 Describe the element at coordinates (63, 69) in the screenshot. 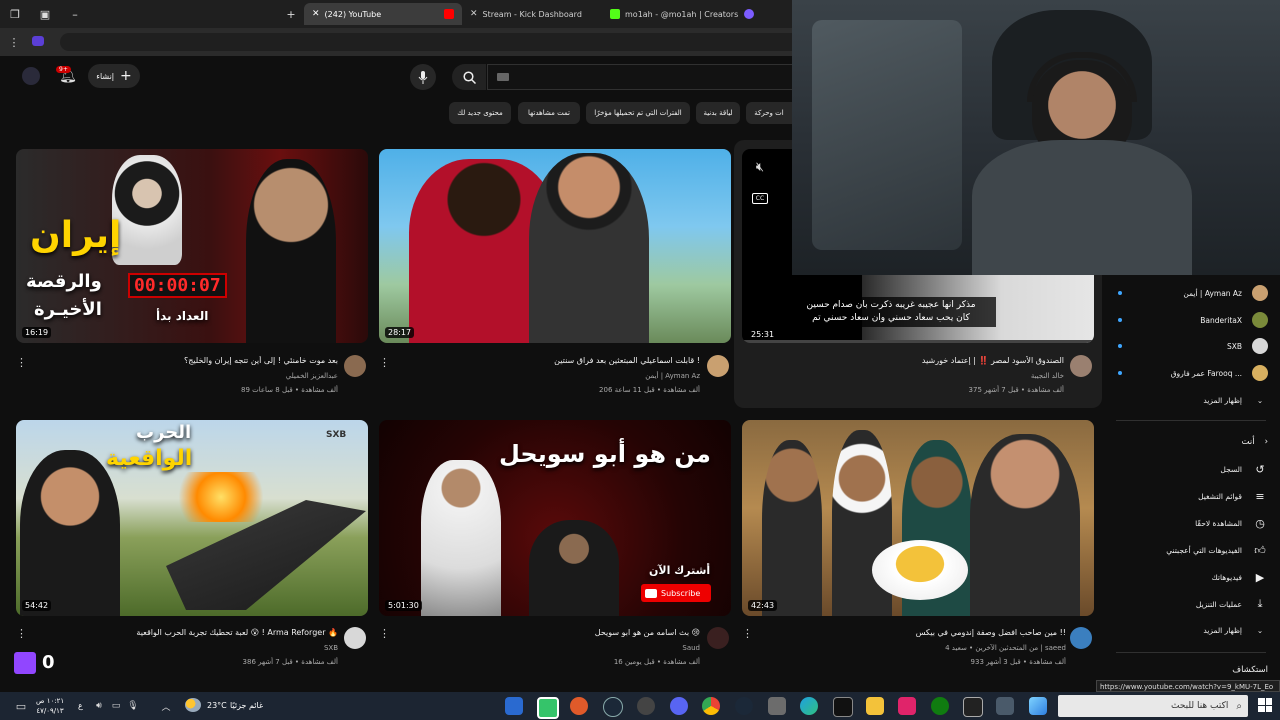

I see `notification-badge: 9+` at that location.